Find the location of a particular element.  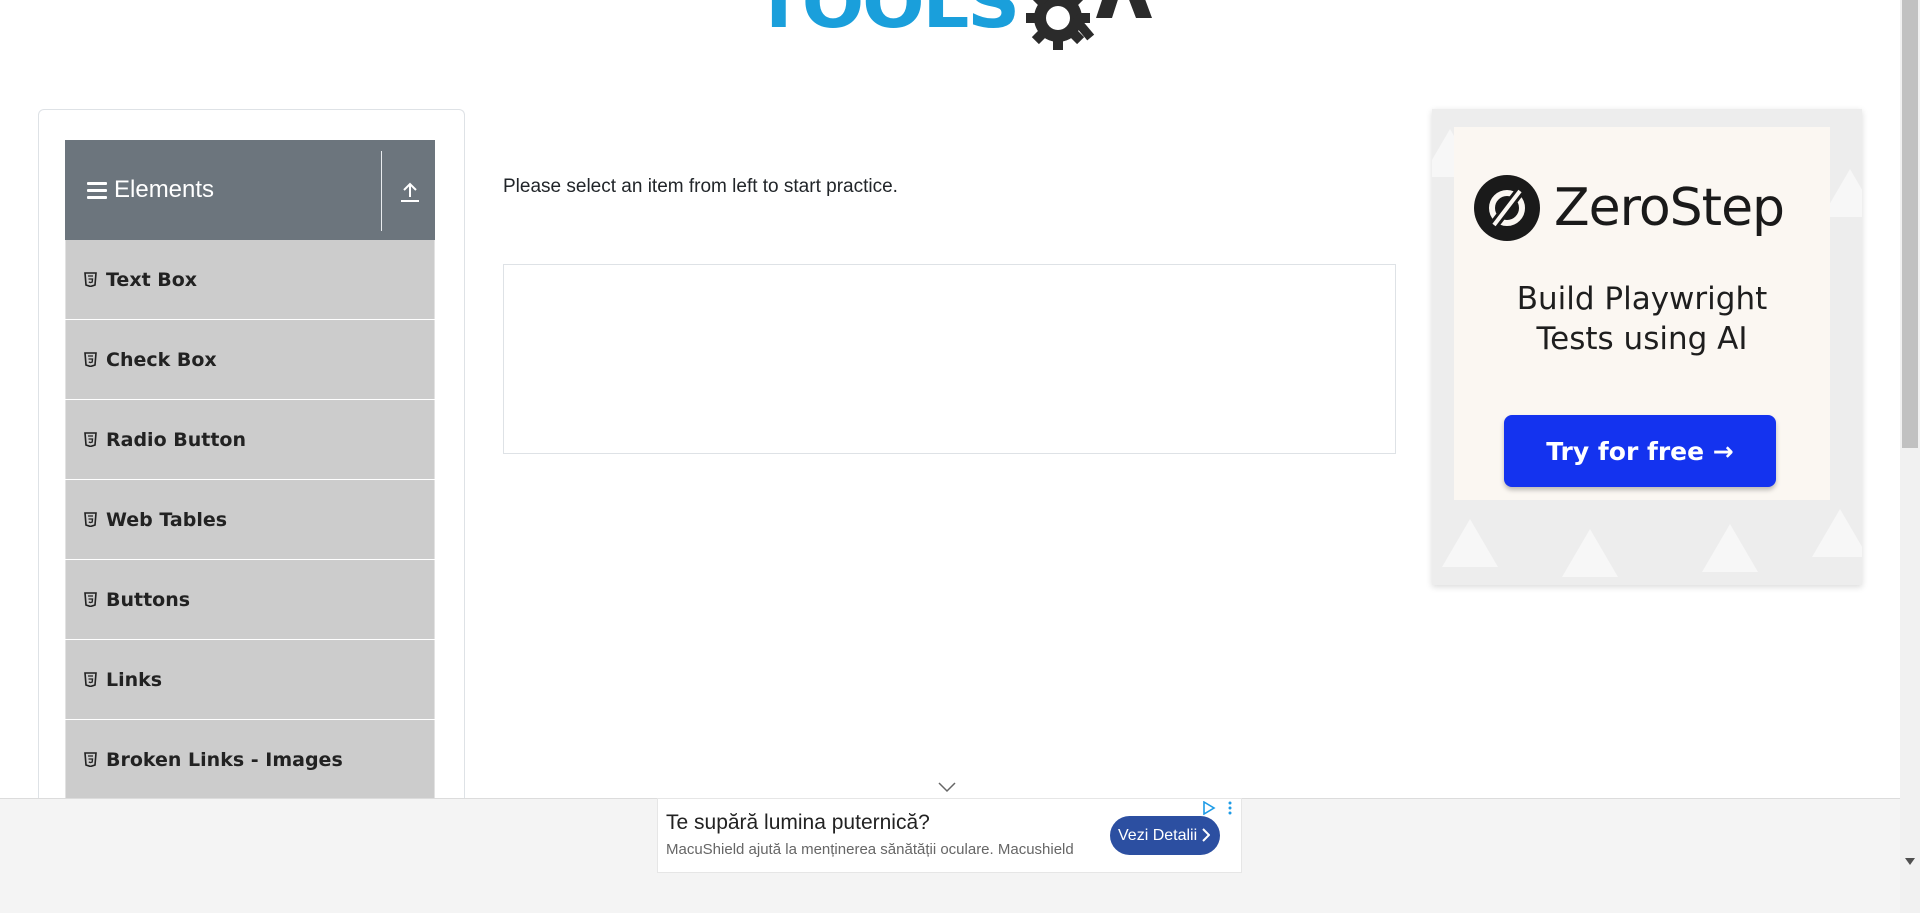

bottom-ad-title: Te supără lumina puternică? is located at coordinates (798, 823).